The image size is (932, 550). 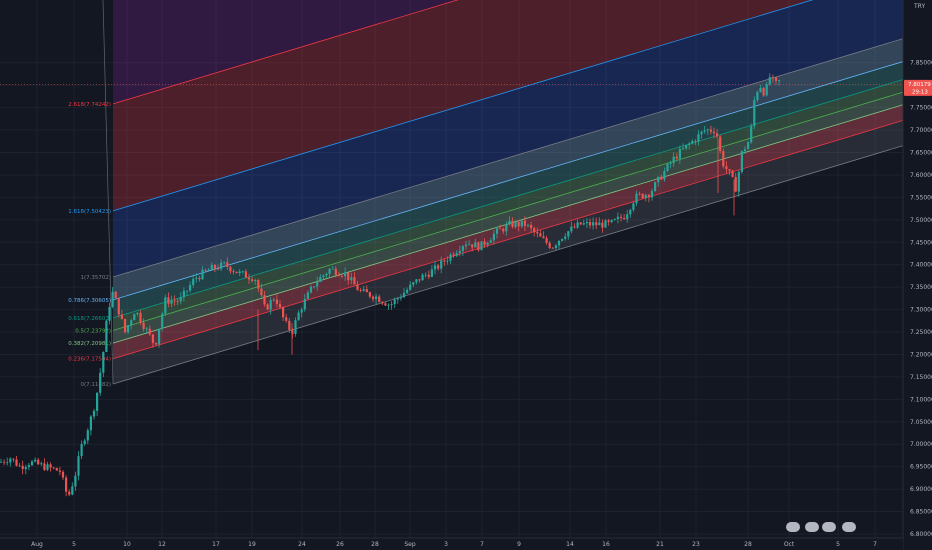 I want to click on fib-level-label: 0(7.11882), so click(x=95, y=385).